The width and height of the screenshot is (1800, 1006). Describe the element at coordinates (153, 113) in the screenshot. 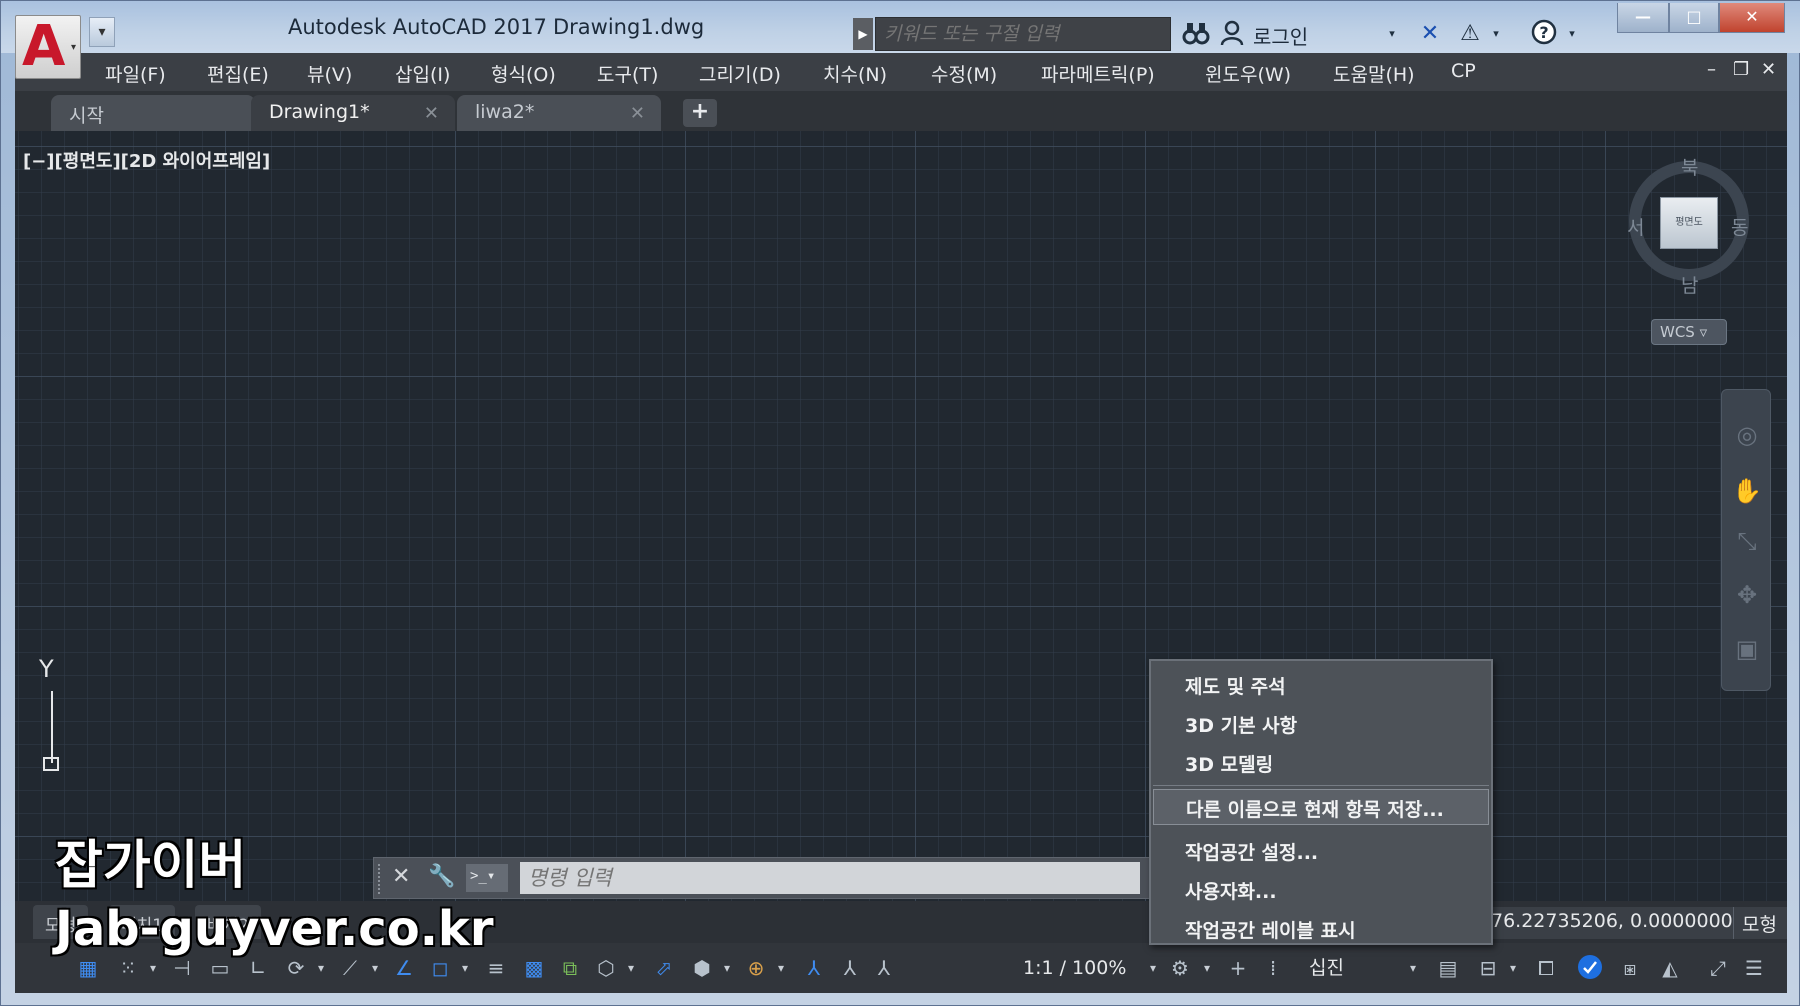

I see `tab-start: 시작` at that location.